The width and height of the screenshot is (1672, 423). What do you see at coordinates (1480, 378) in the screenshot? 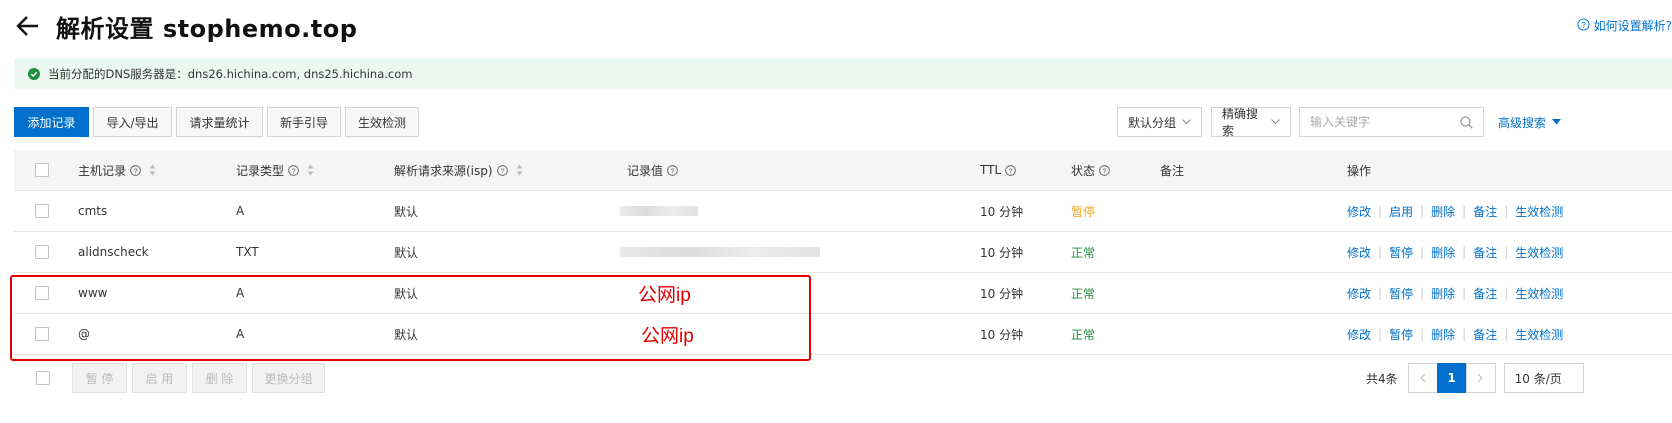
I see `next-page-button` at bounding box center [1480, 378].